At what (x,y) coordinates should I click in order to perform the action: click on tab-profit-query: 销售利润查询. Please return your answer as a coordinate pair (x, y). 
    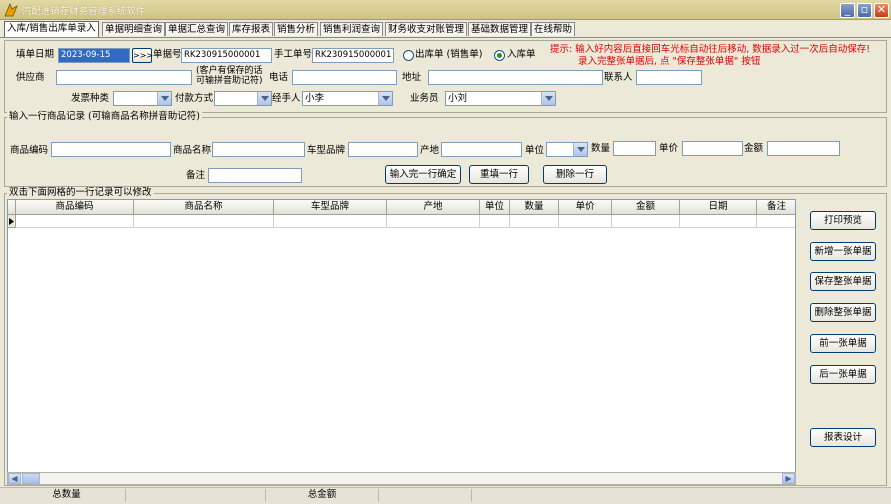
    Looking at the image, I should click on (352, 29).